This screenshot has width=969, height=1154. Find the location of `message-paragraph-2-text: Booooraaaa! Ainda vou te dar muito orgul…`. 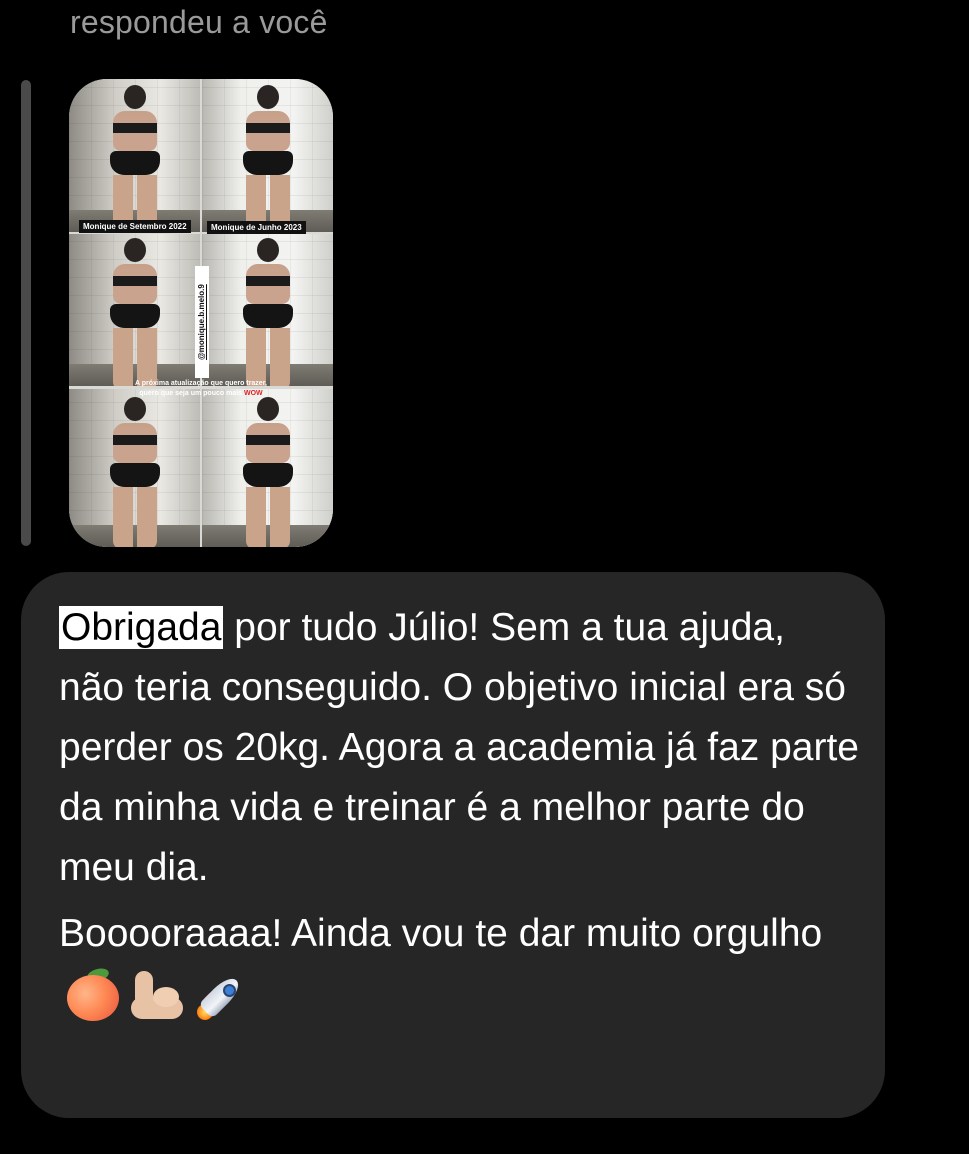

message-paragraph-2-text: Booooraaaa! Ainda vou te dar muito orgul… is located at coordinates (441, 933).